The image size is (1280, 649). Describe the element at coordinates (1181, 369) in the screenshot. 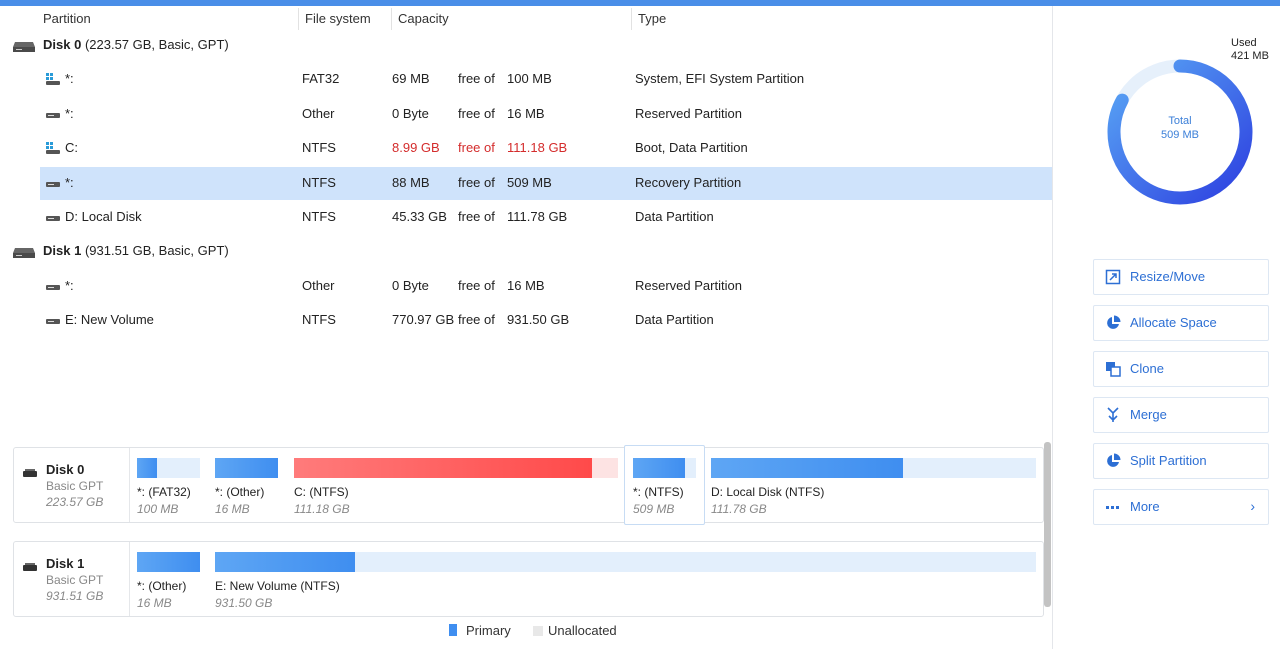

I see `clone-button: Clone` at that location.